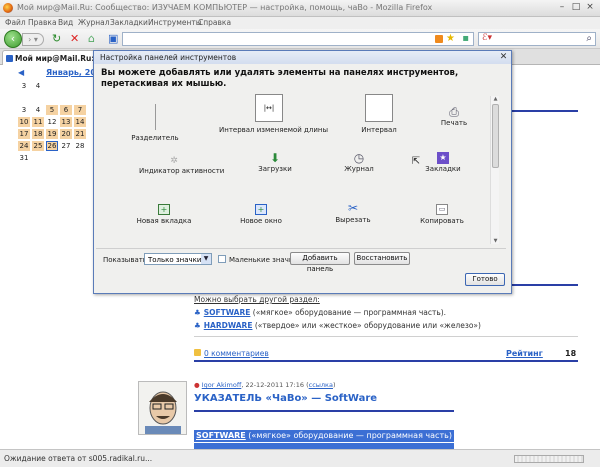 The image size is (600, 467). Describe the element at coordinates (178, 259) in the screenshot. I see `show-select: Только значки ▼` at that location.